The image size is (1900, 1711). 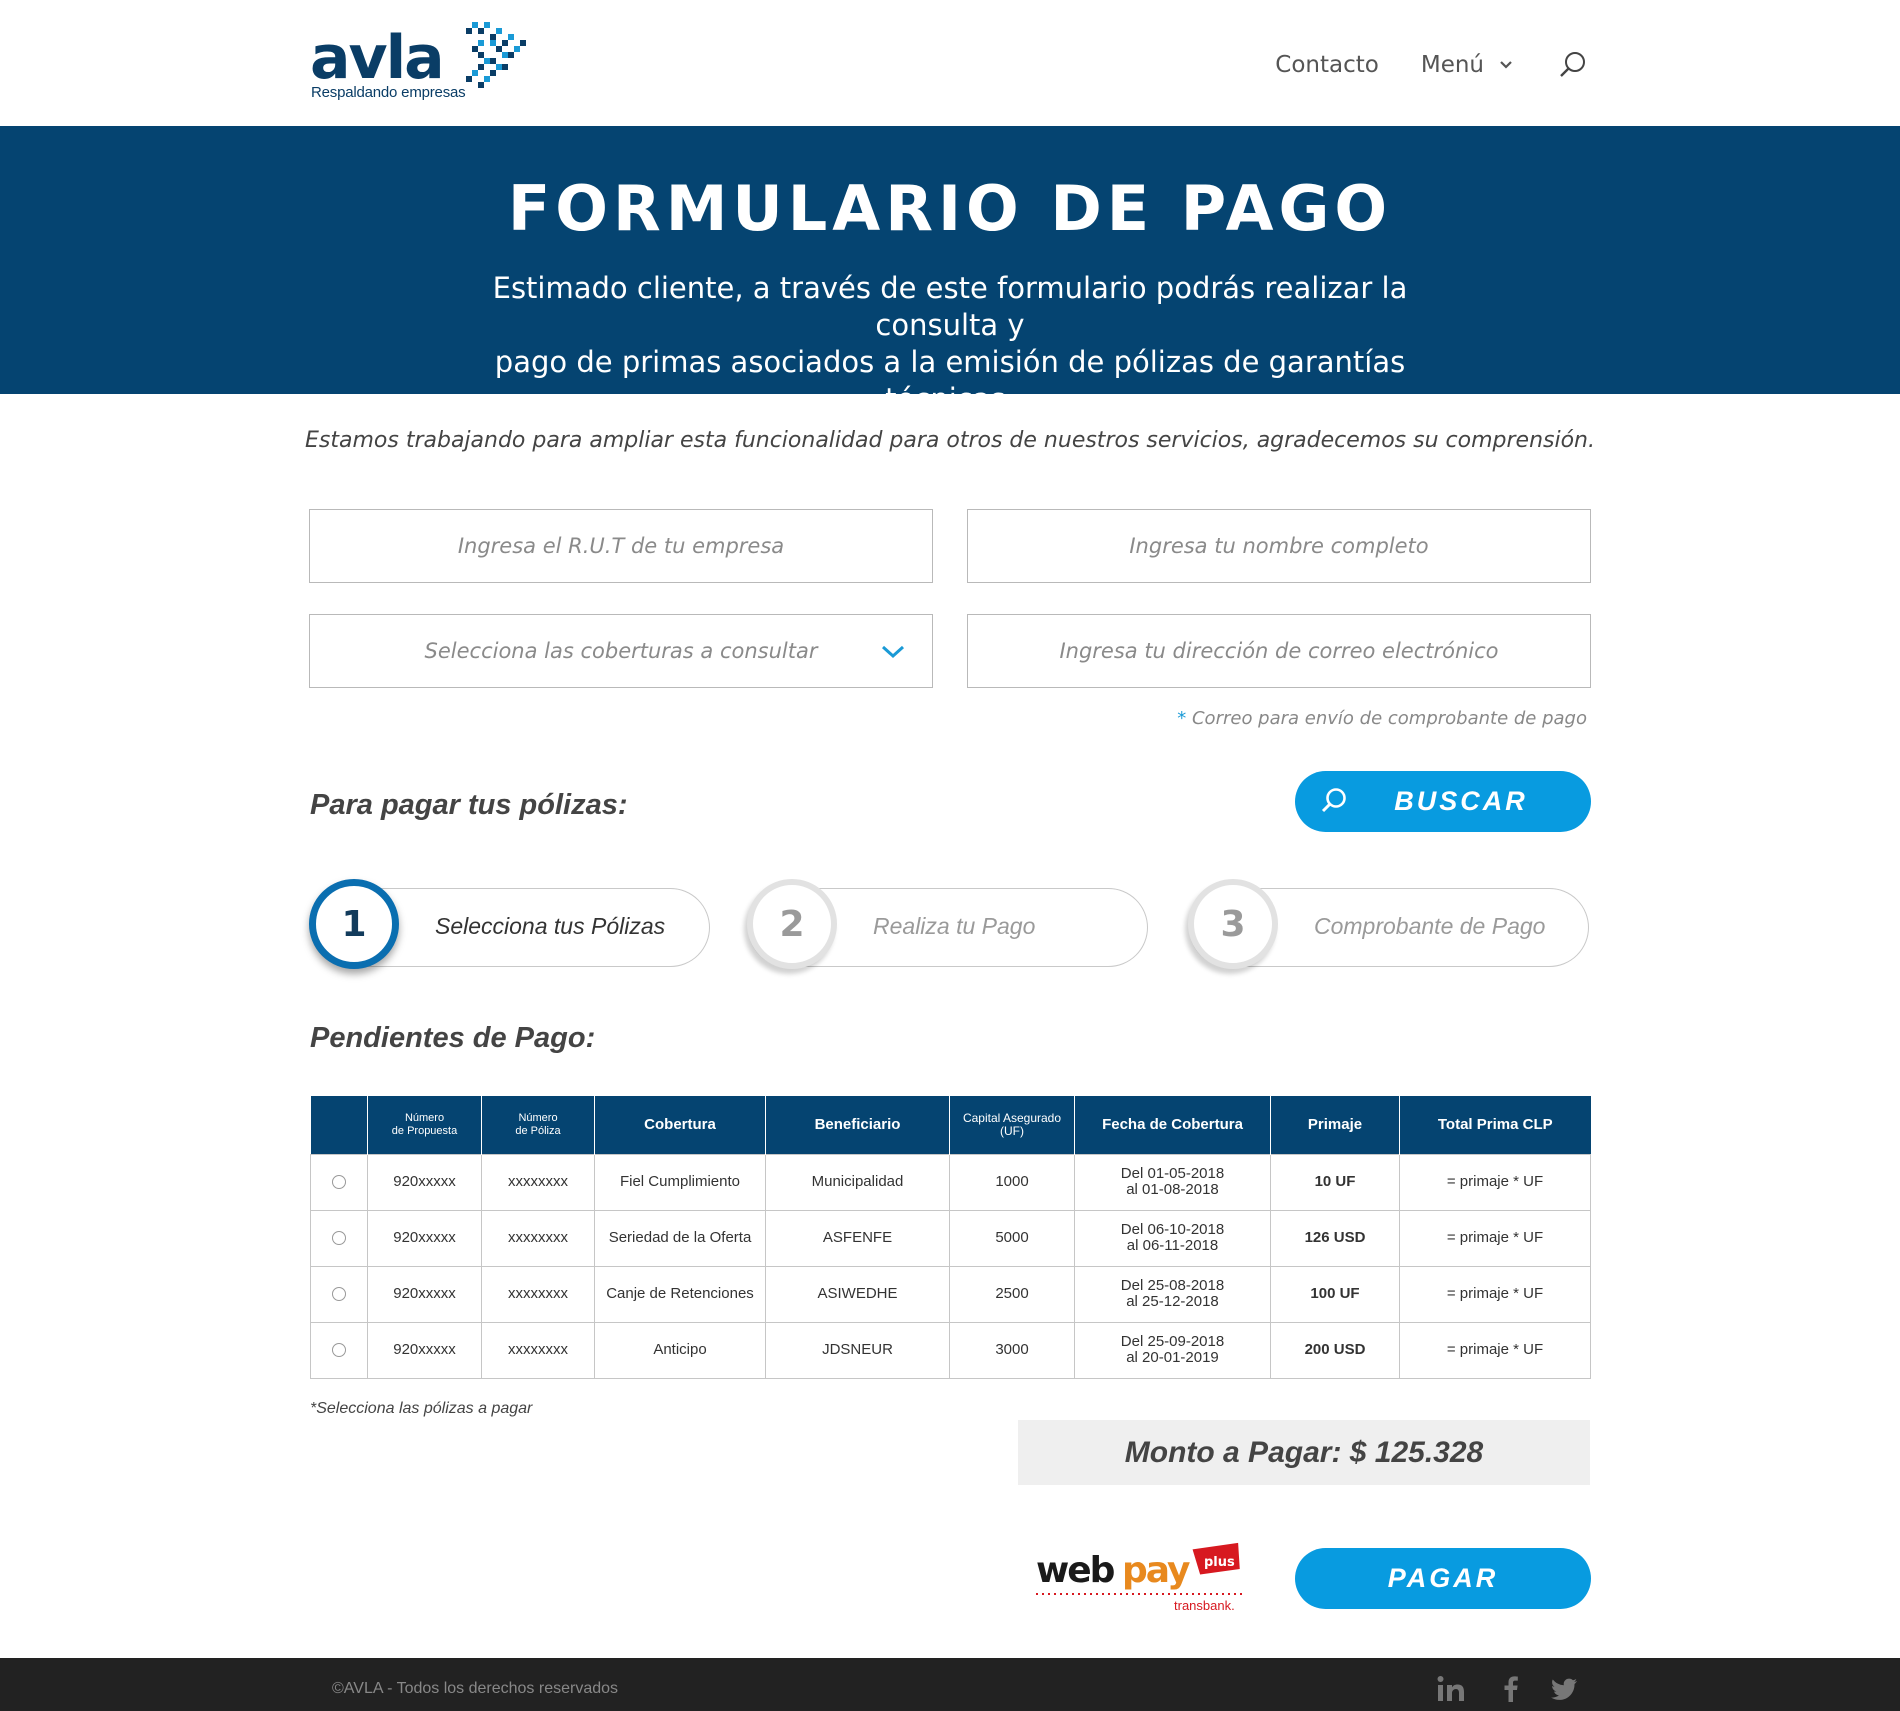 I want to click on cell-cobertura: Fiel Cumplimiento, so click(x=680, y=1182).